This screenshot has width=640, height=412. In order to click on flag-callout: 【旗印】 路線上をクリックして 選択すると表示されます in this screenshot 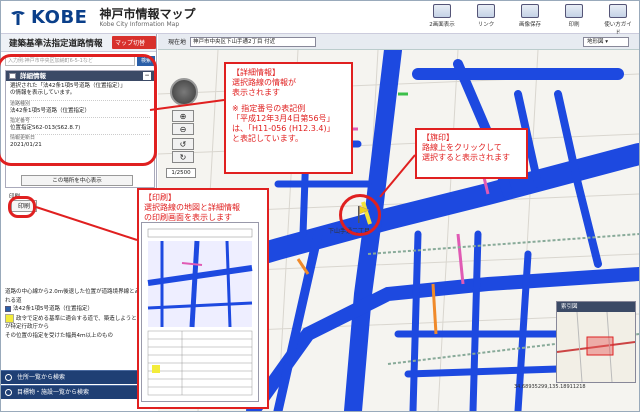, I will do `click(471, 153)`.